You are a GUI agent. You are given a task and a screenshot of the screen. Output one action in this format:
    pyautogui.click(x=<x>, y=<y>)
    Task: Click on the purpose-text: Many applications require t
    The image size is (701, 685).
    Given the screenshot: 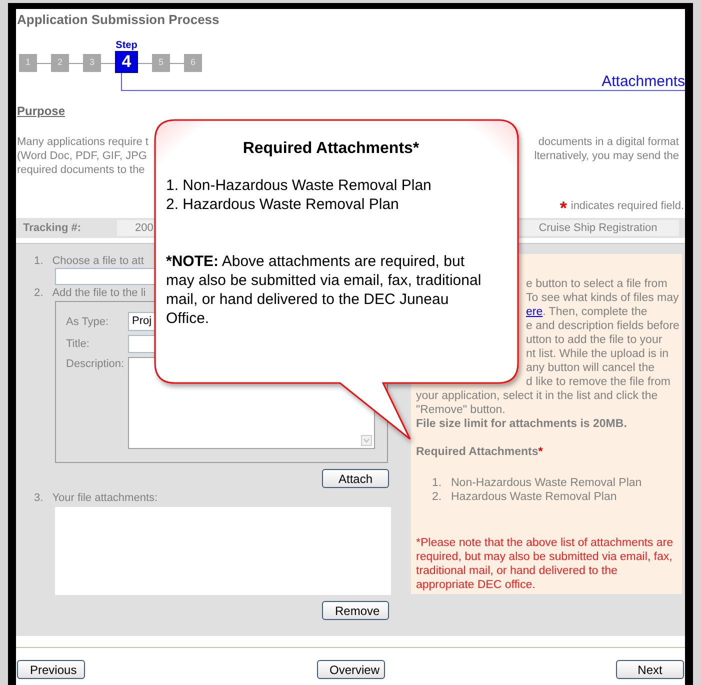 What is the action you would take?
    pyautogui.click(x=82, y=142)
    